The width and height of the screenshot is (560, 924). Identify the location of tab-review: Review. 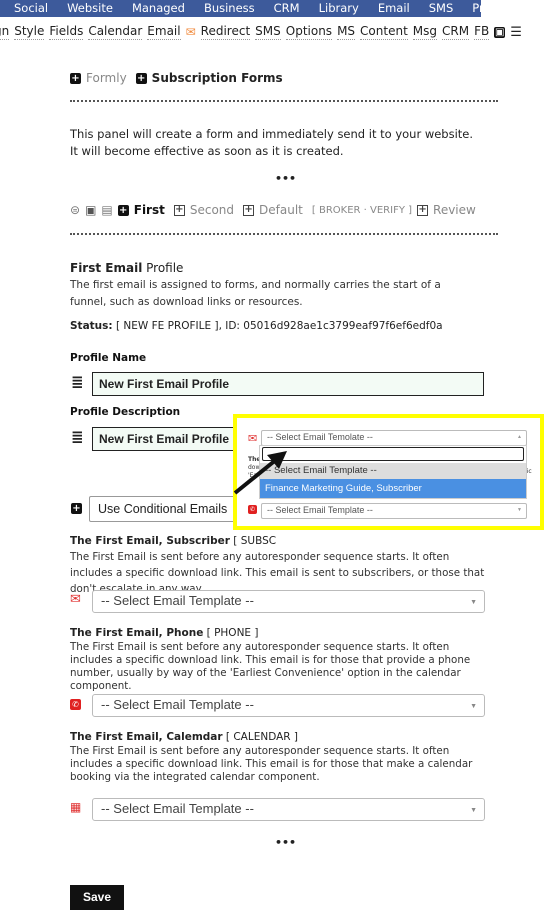
(454, 210).